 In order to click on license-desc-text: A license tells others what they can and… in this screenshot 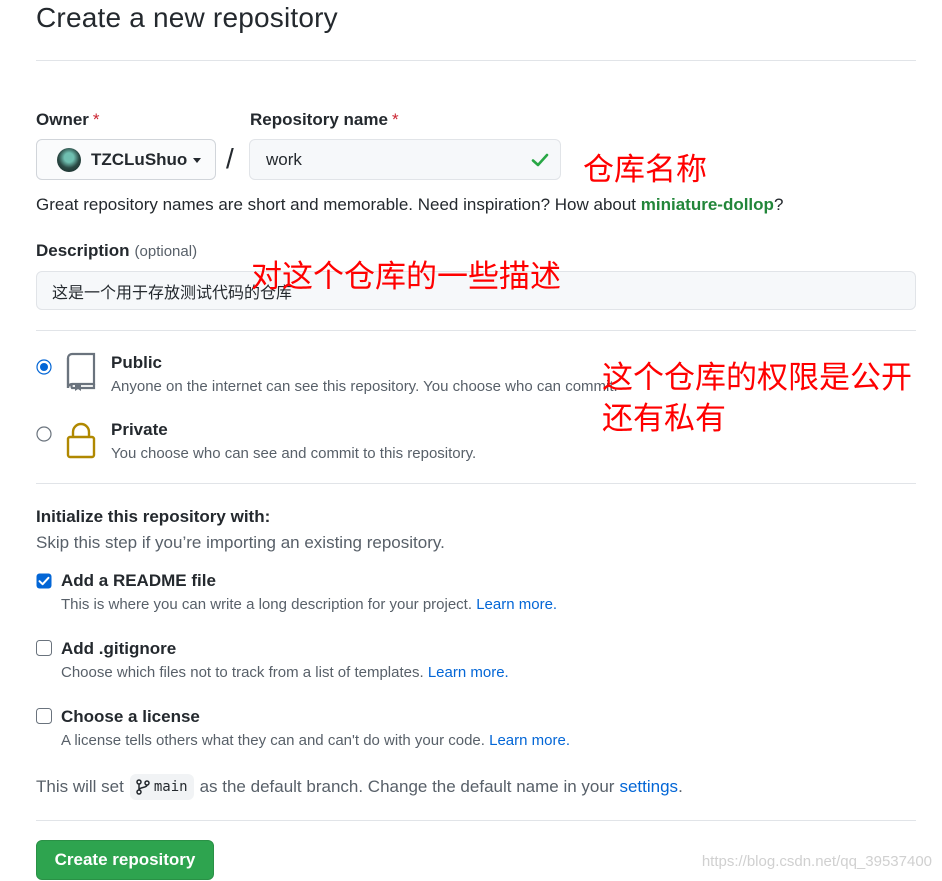, I will do `click(275, 740)`.